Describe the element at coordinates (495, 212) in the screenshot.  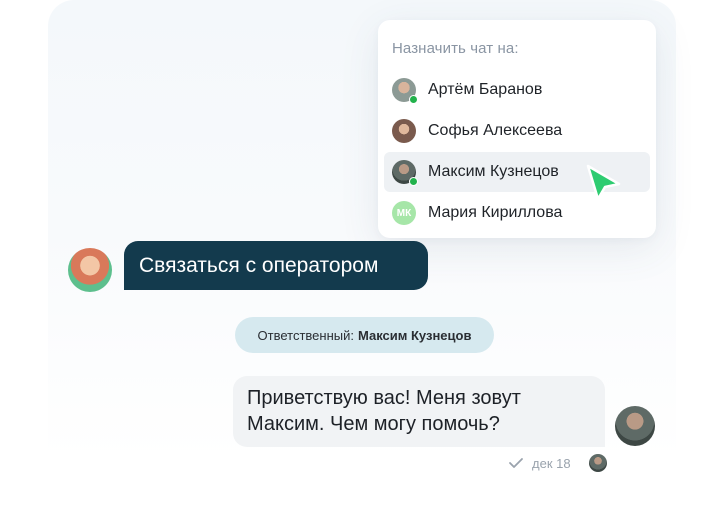
I see `agent-name: Мария Кириллова` at that location.